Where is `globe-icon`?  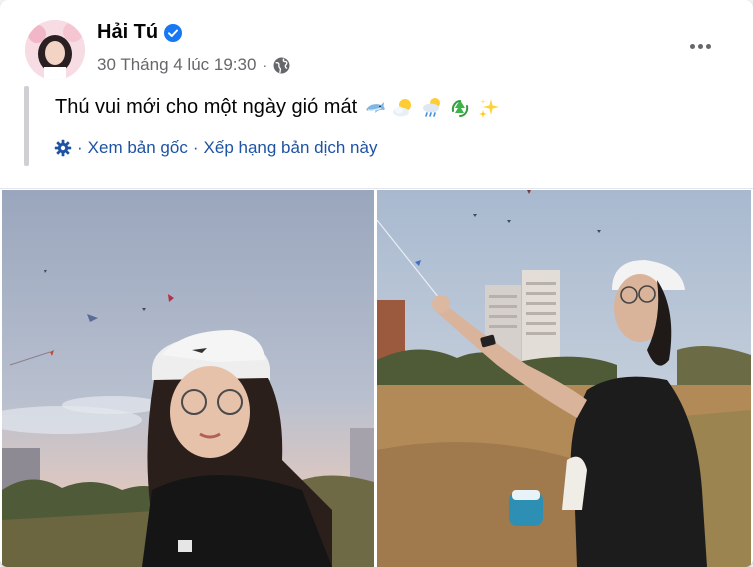
globe-icon is located at coordinates (281, 65).